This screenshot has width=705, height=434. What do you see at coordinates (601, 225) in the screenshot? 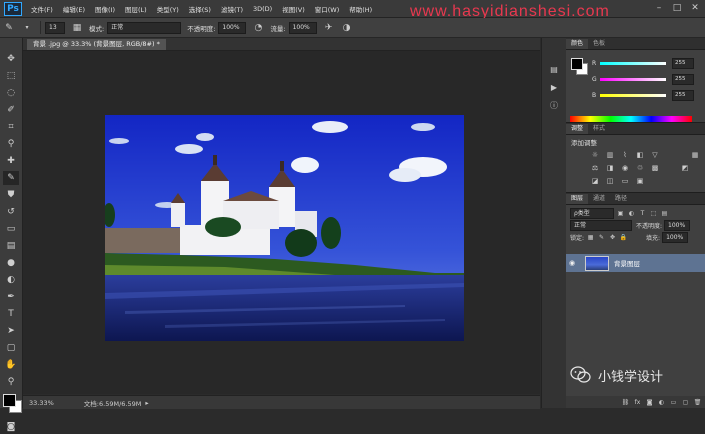
I see `blend-mode-select: 正常` at bounding box center [601, 225].